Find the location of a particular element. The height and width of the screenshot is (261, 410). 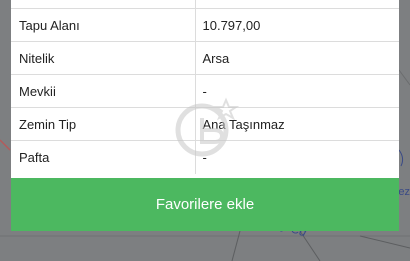

row-key-nitelik: Nitelik is located at coordinates (103, 58).